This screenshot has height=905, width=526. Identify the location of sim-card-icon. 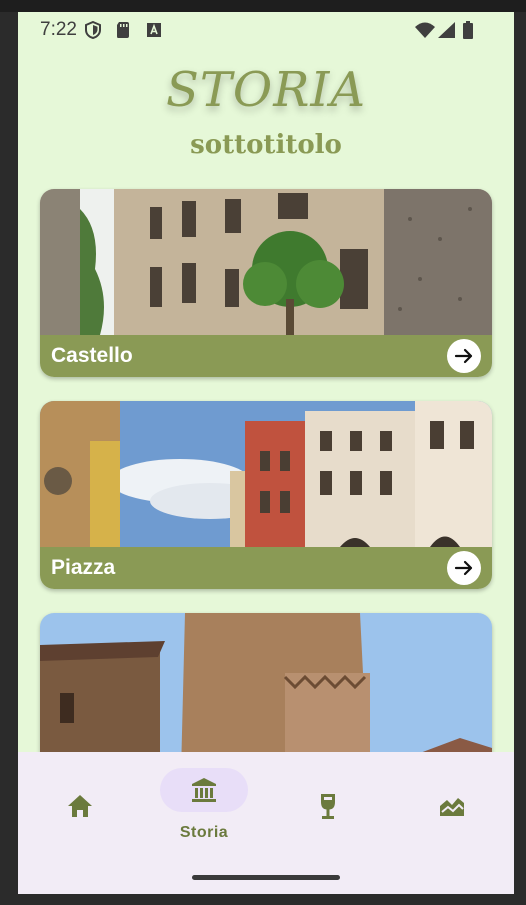
(123, 30).